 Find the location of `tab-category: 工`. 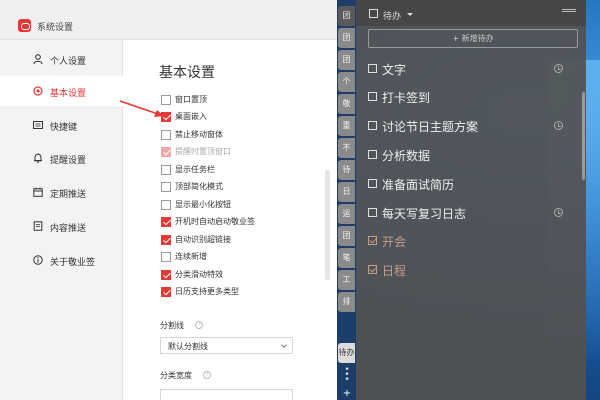

tab-category: 工 is located at coordinates (346, 280).